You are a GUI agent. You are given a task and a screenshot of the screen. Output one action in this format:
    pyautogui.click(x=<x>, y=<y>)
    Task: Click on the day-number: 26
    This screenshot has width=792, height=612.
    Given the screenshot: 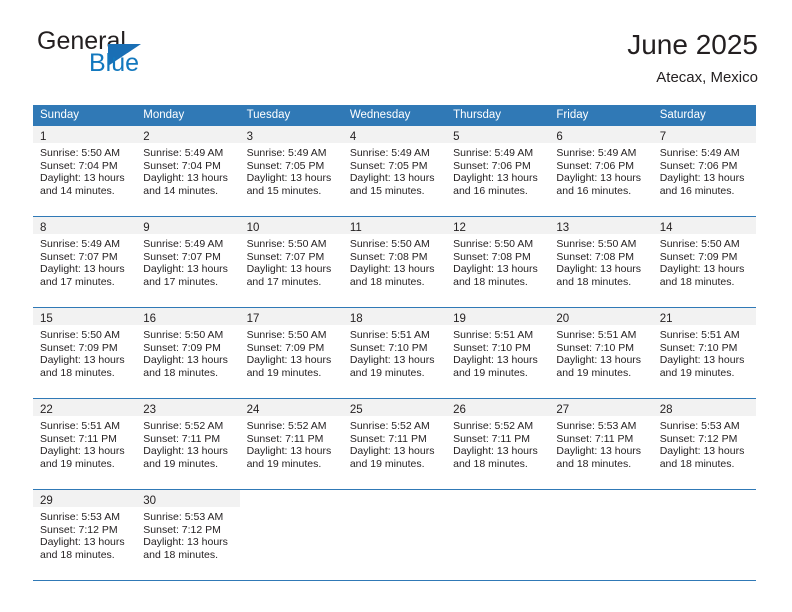 What is the action you would take?
    pyautogui.click(x=459, y=410)
    